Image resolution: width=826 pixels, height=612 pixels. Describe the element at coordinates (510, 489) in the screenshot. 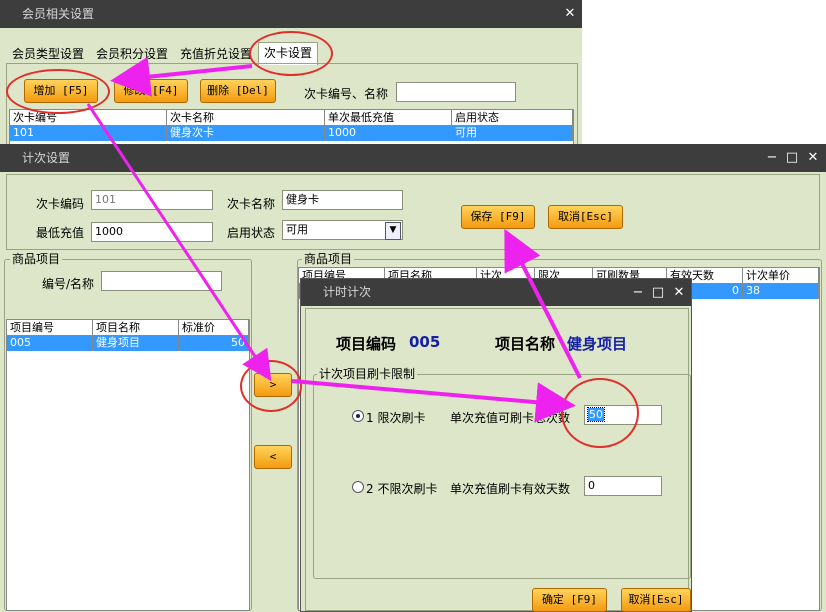

I see `valid-days-label: 单次充值刷卡有效天数` at that location.